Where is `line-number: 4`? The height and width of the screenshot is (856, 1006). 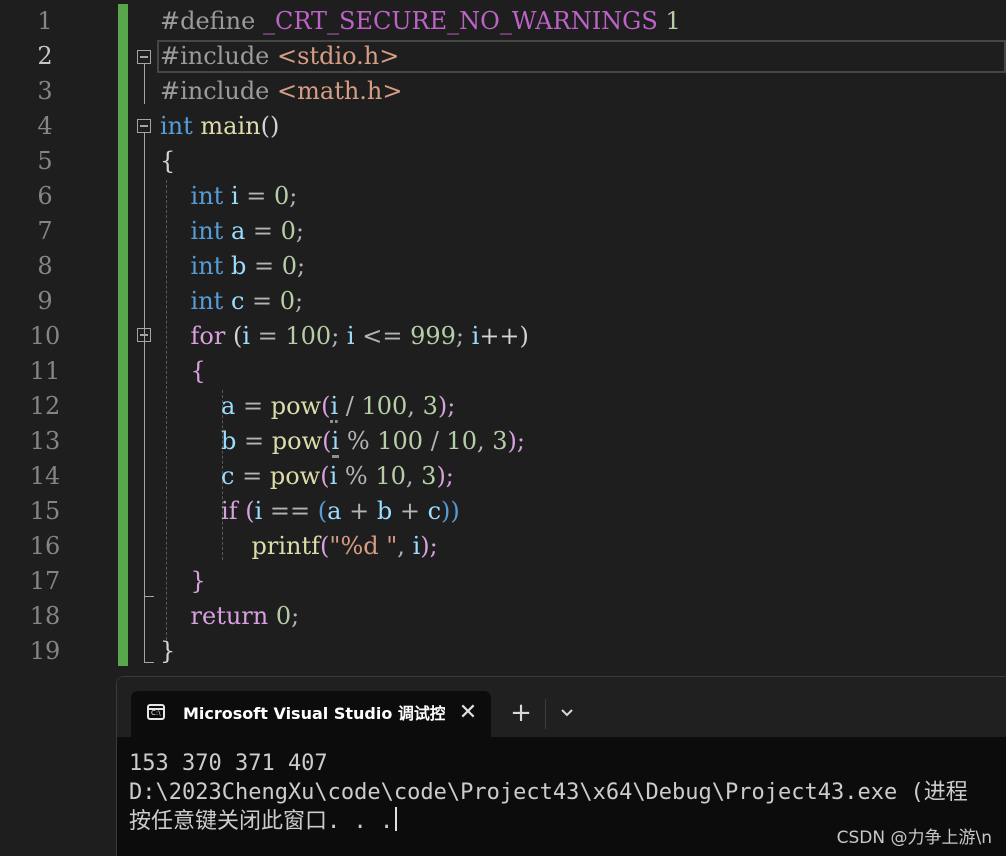 line-number: 4 is located at coordinates (45, 126).